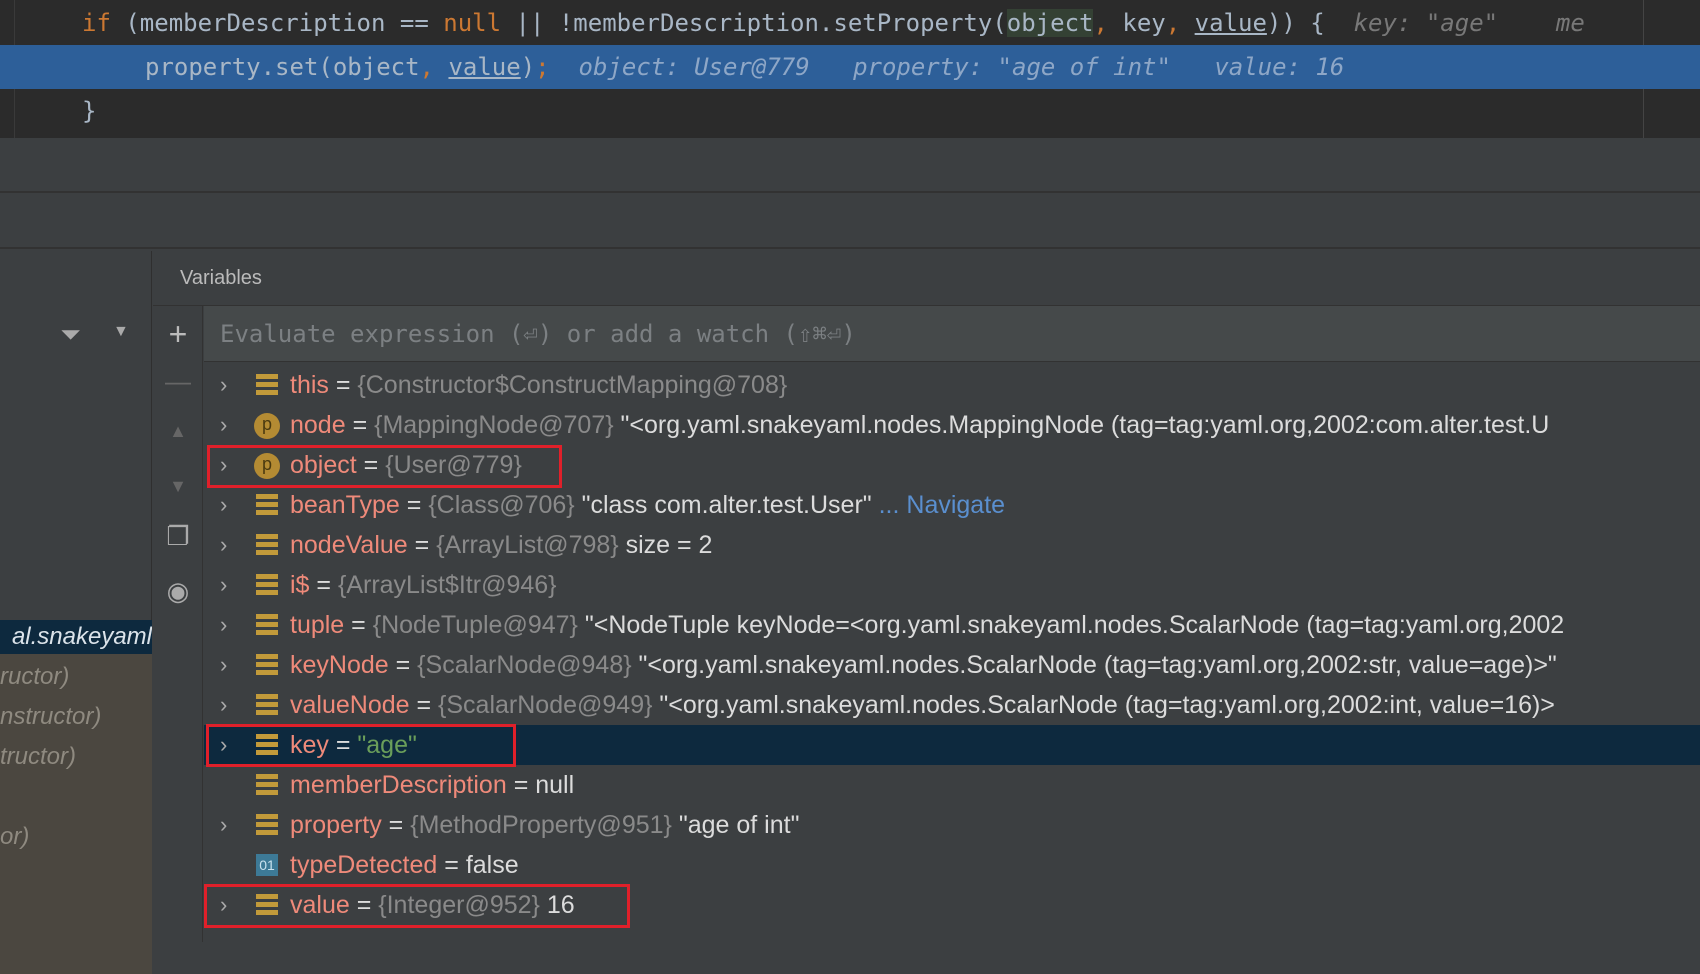 The image size is (1700, 974). Describe the element at coordinates (952, 585) in the screenshot. I see `variable-row-i: › i$ = {ArrayList$Itr@946}` at that location.